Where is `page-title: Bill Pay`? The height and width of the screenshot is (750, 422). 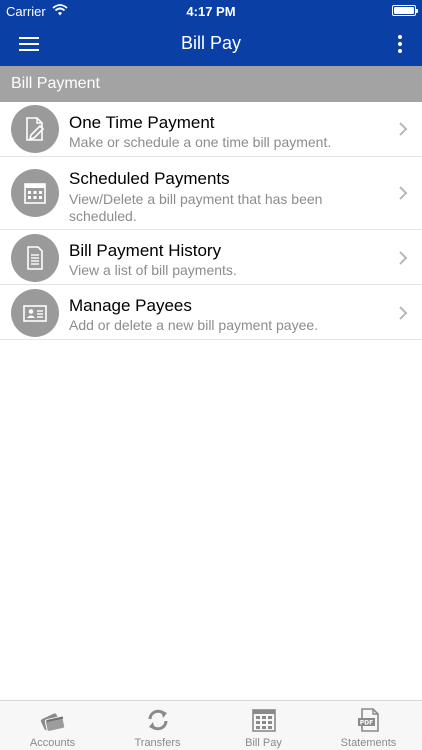 page-title: Bill Pay is located at coordinates (211, 43).